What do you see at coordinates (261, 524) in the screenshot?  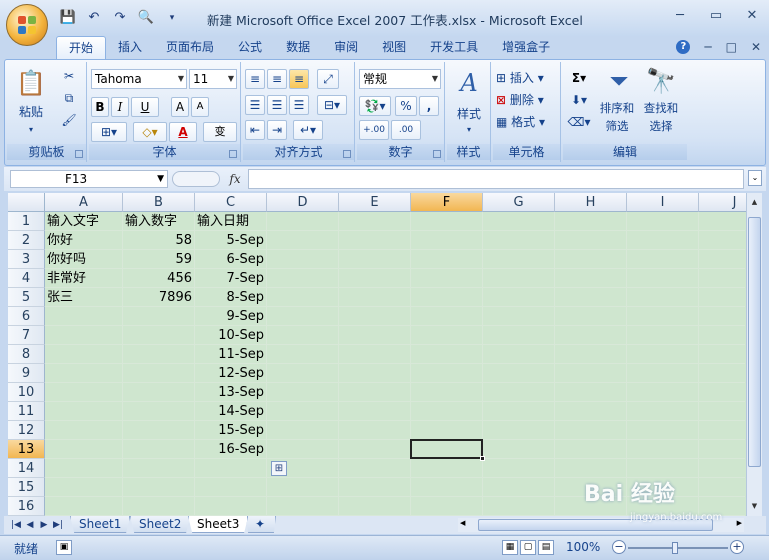 I see `insert-sheet-icon: ✦` at bounding box center [261, 524].